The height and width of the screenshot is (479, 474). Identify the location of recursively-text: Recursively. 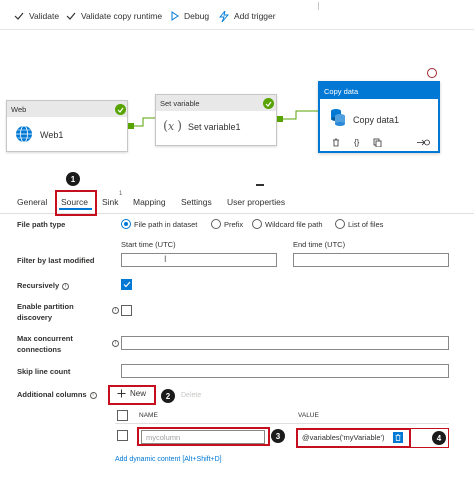
(38, 285).